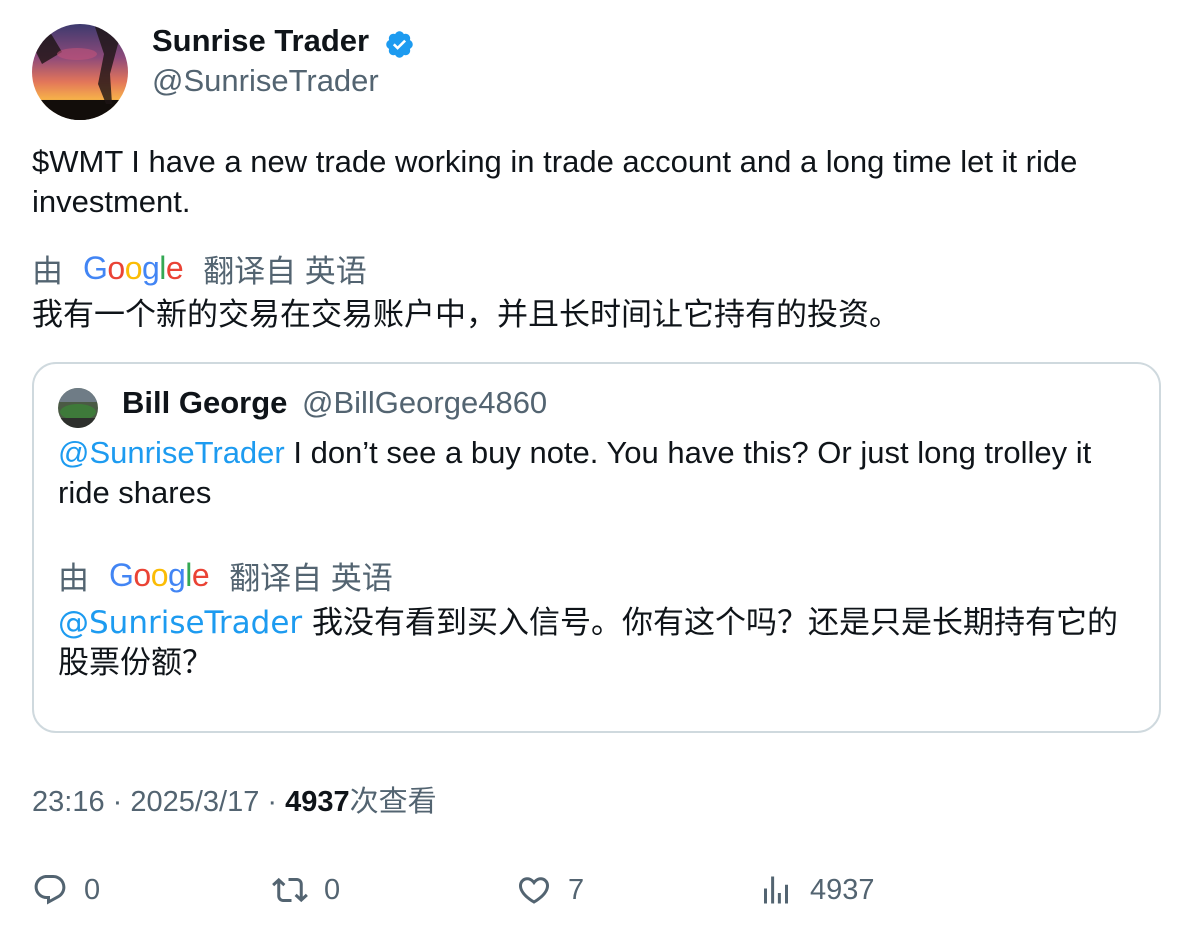 The width and height of the screenshot is (1196, 936). What do you see at coordinates (393, 802) in the screenshot?
I see `views-label: 次查看` at bounding box center [393, 802].